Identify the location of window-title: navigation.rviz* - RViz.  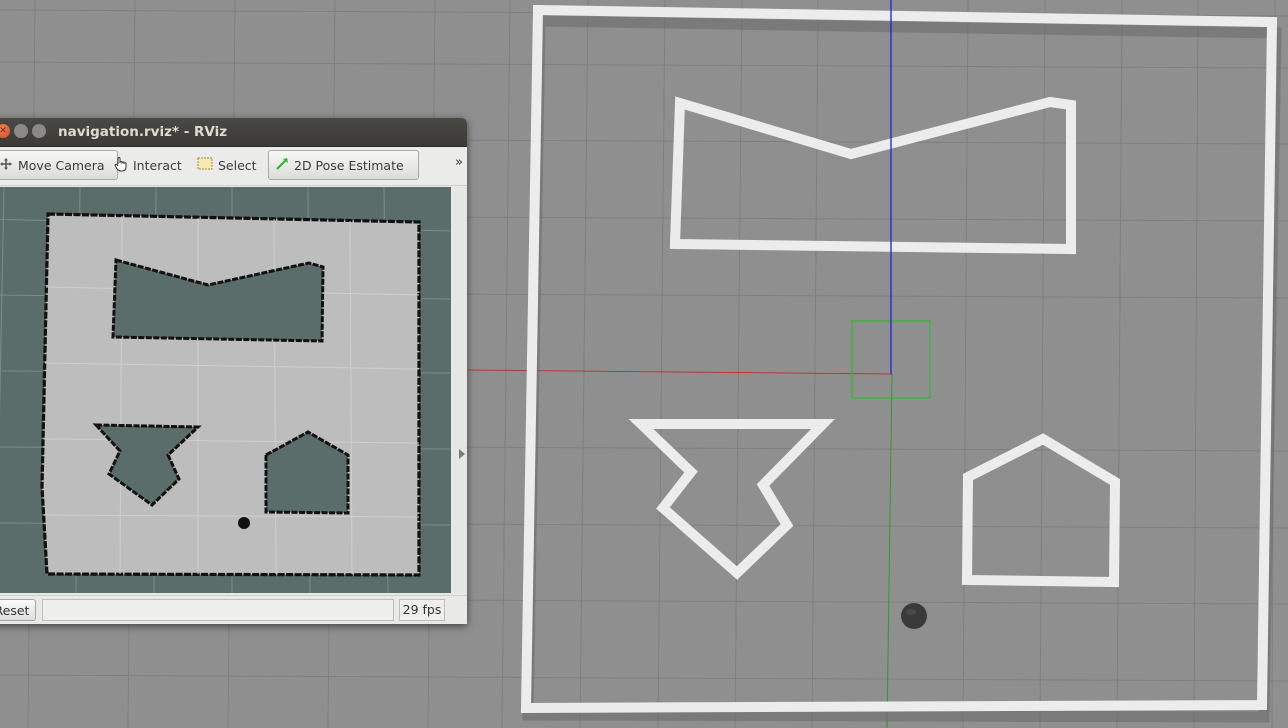
(143, 132).